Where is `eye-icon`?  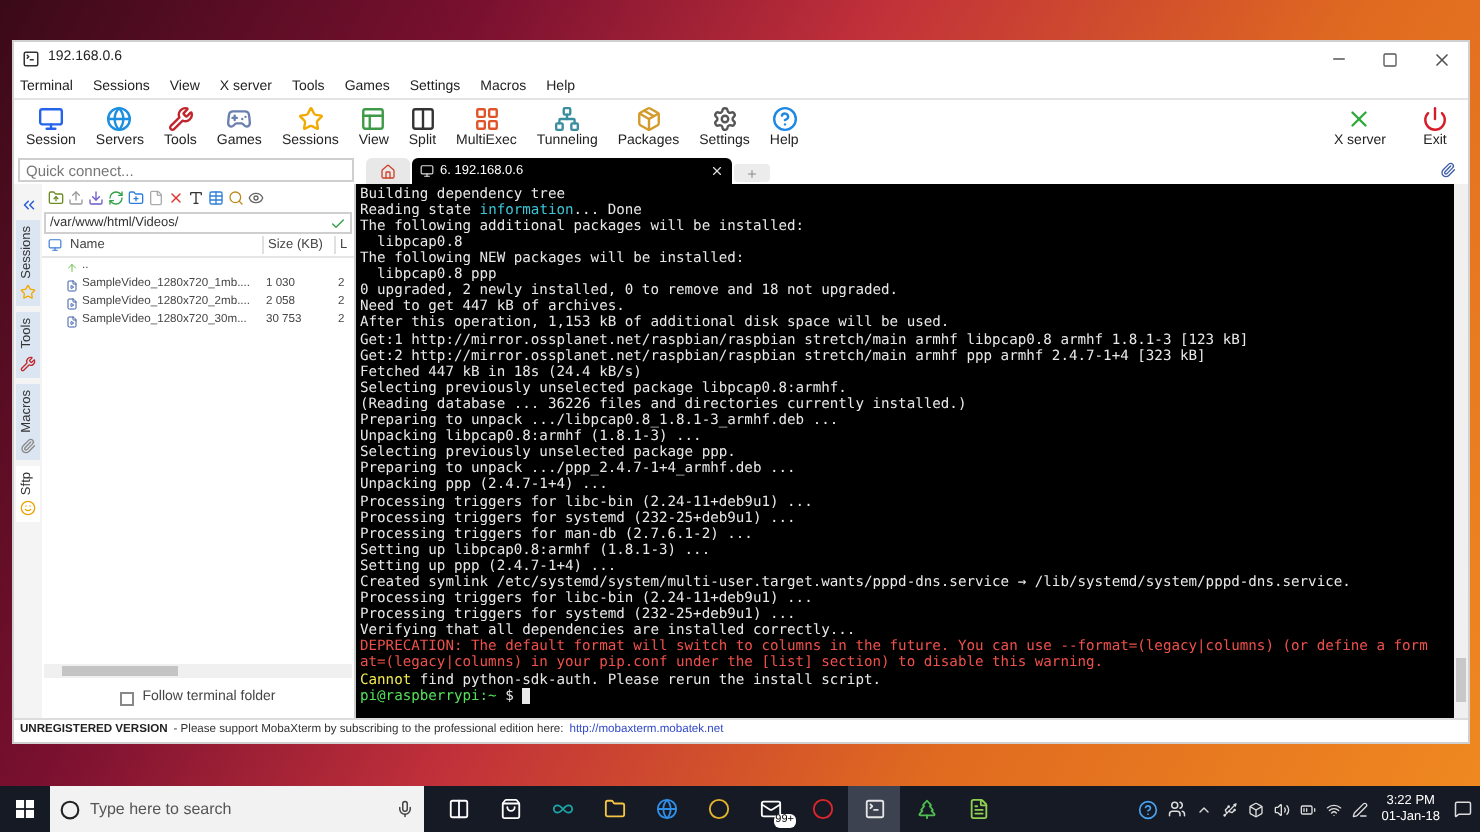 eye-icon is located at coordinates (256, 198).